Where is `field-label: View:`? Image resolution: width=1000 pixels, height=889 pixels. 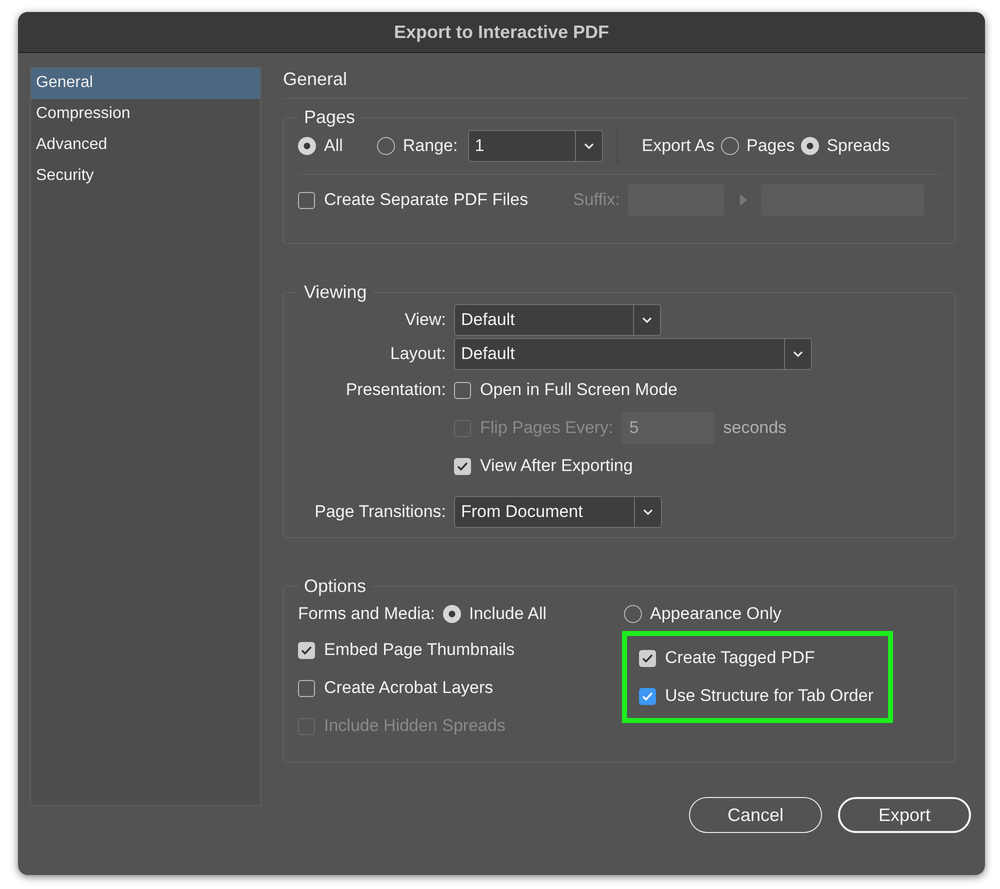 field-label: View: is located at coordinates (425, 320).